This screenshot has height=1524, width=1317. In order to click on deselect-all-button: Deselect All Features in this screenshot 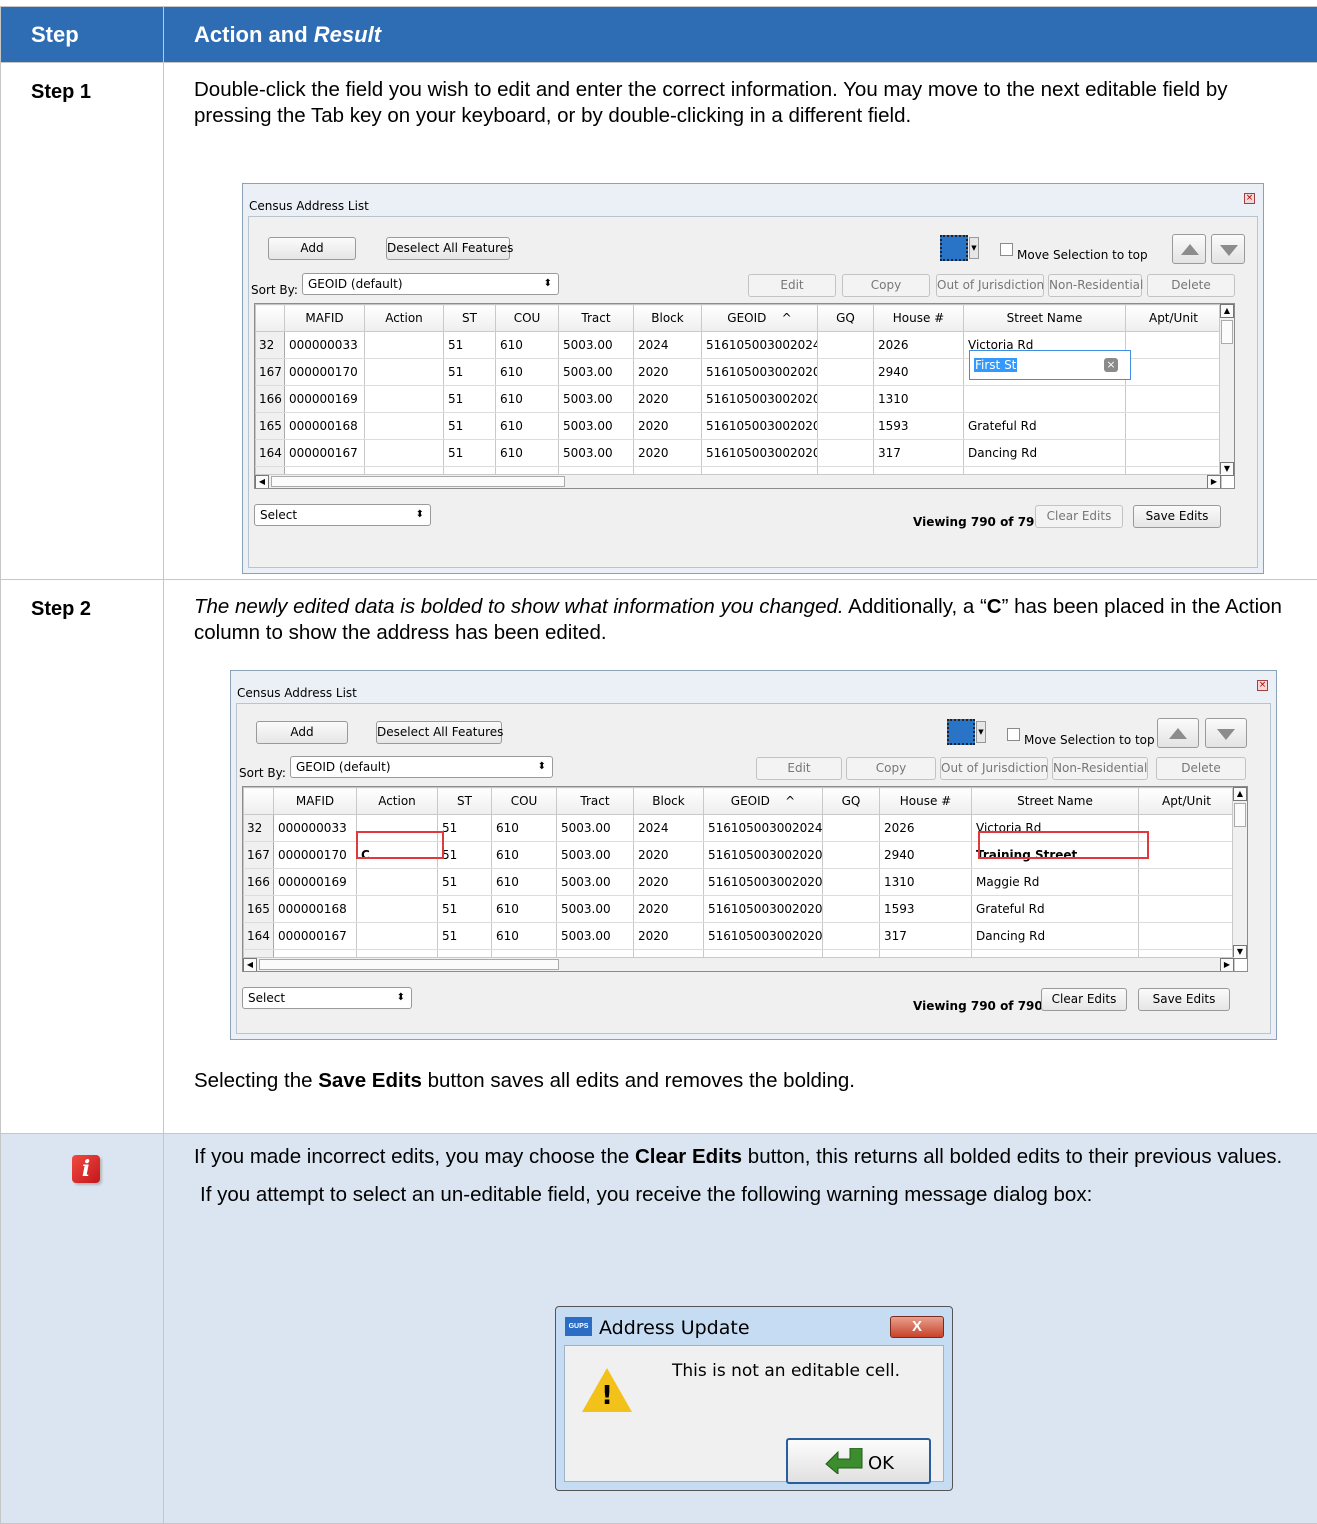, I will do `click(439, 732)`.